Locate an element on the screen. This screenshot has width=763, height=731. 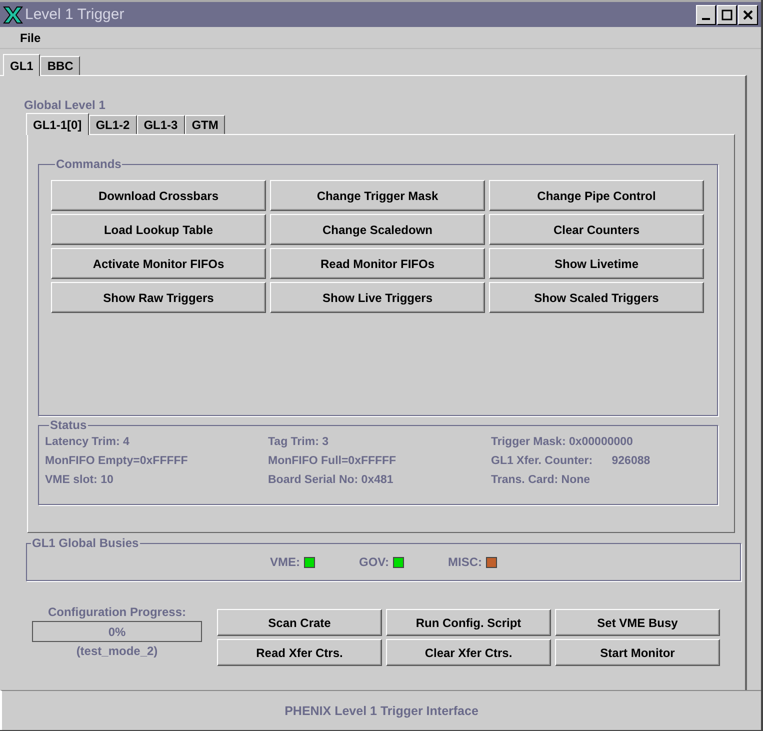
mode-label: (test_mode_2) is located at coordinates (117, 651).